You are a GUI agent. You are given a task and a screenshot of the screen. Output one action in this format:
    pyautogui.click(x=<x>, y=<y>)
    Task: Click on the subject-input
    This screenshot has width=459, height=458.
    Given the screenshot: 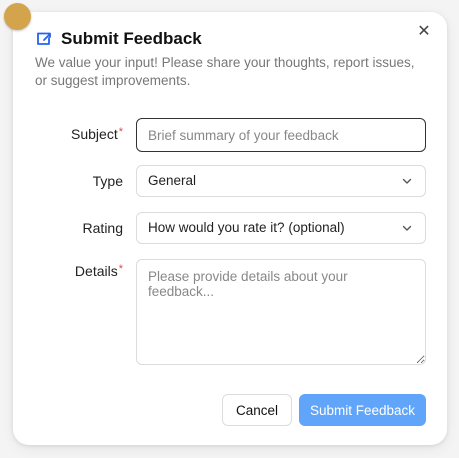 What is the action you would take?
    pyautogui.click(x=281, y=135)
    